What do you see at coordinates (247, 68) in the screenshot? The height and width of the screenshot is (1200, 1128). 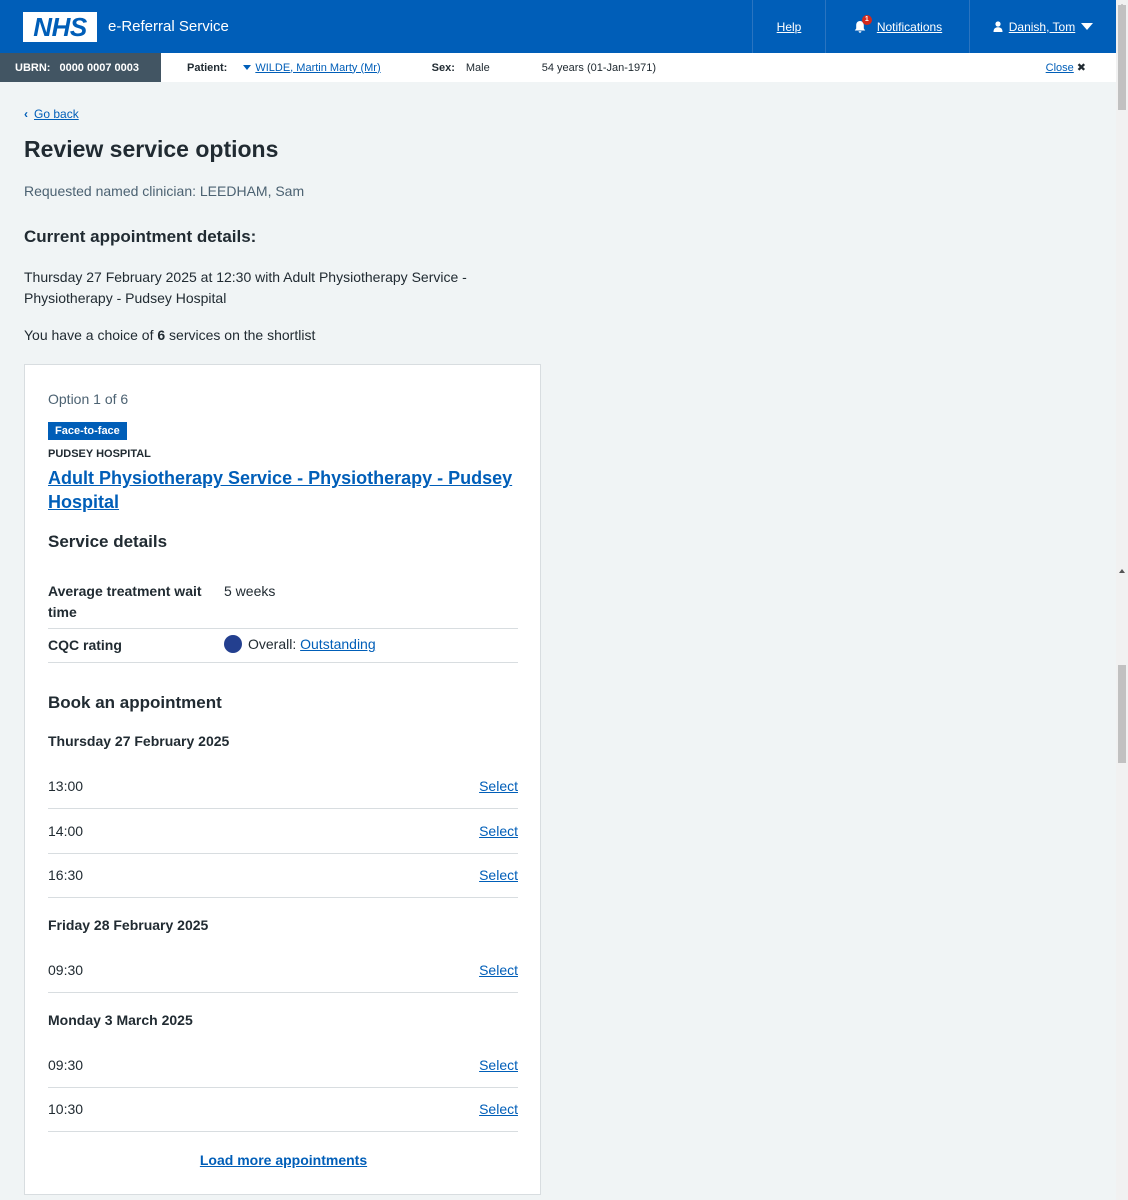 I see `caret-down-icon` at bounding box center [247, 68].